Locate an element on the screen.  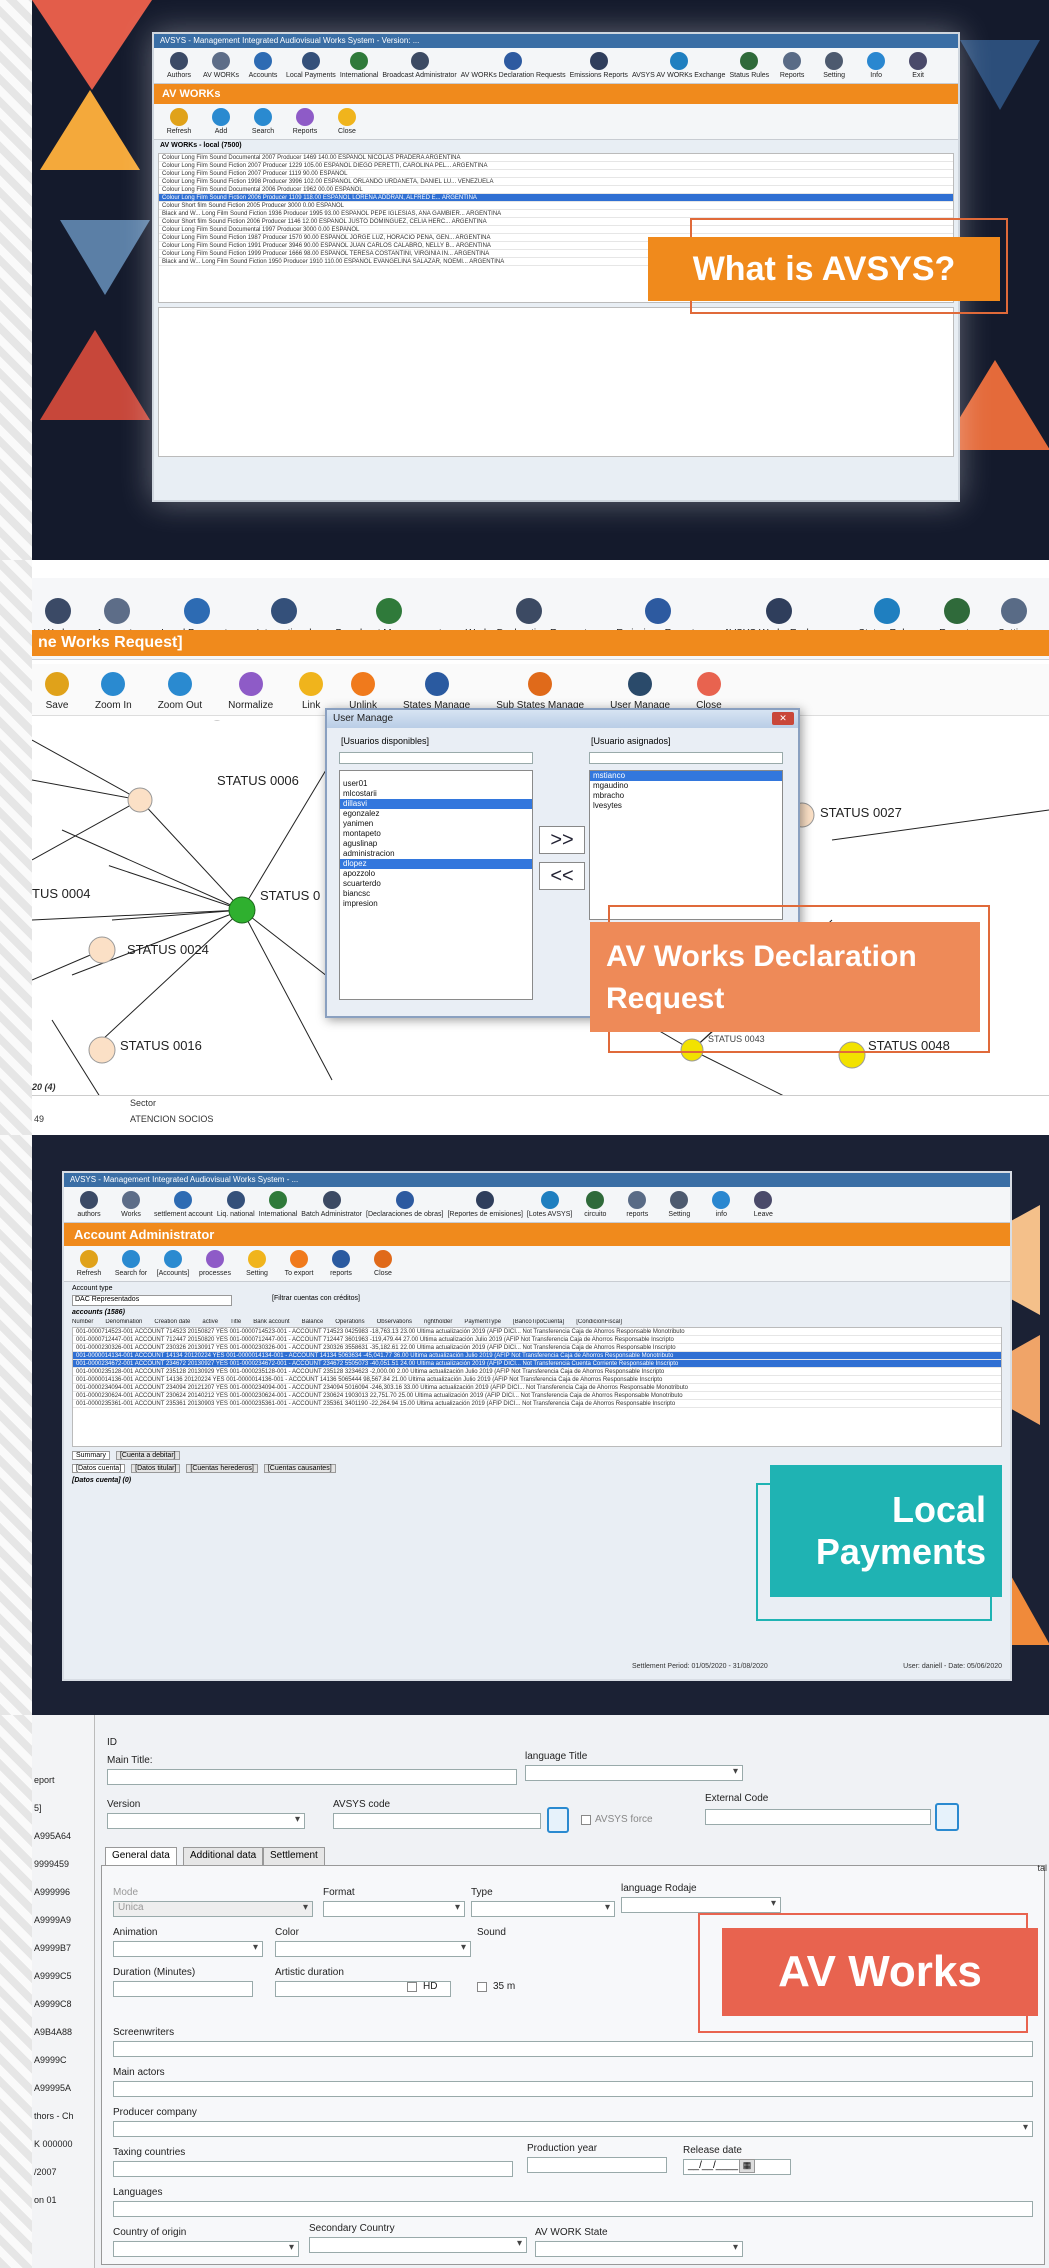
list-item: mbracho is located at coordinates (686, 796).